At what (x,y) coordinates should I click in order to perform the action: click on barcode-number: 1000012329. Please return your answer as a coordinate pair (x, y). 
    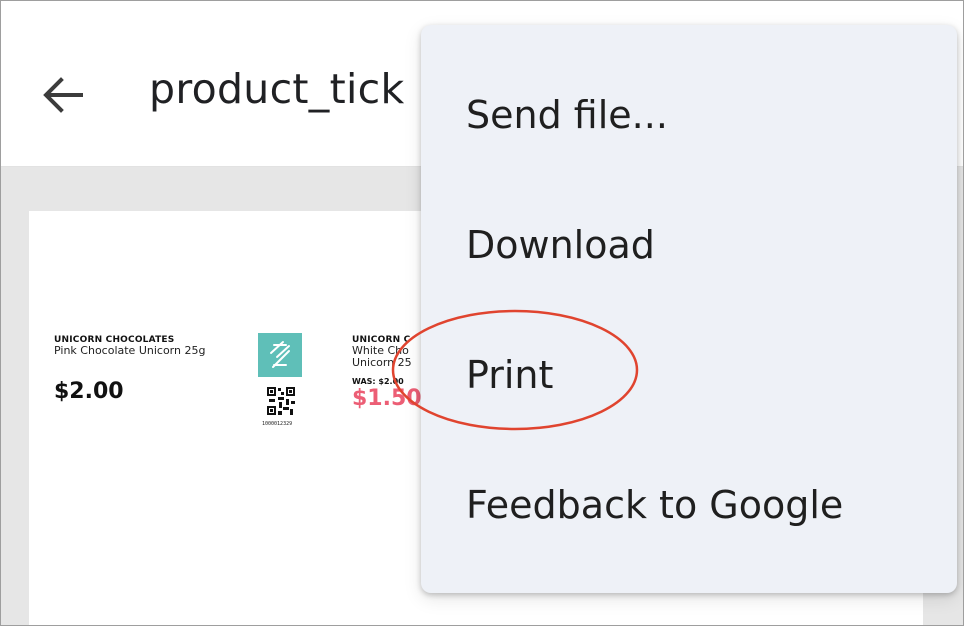
    Looking at the image, I should click on (277, 424).